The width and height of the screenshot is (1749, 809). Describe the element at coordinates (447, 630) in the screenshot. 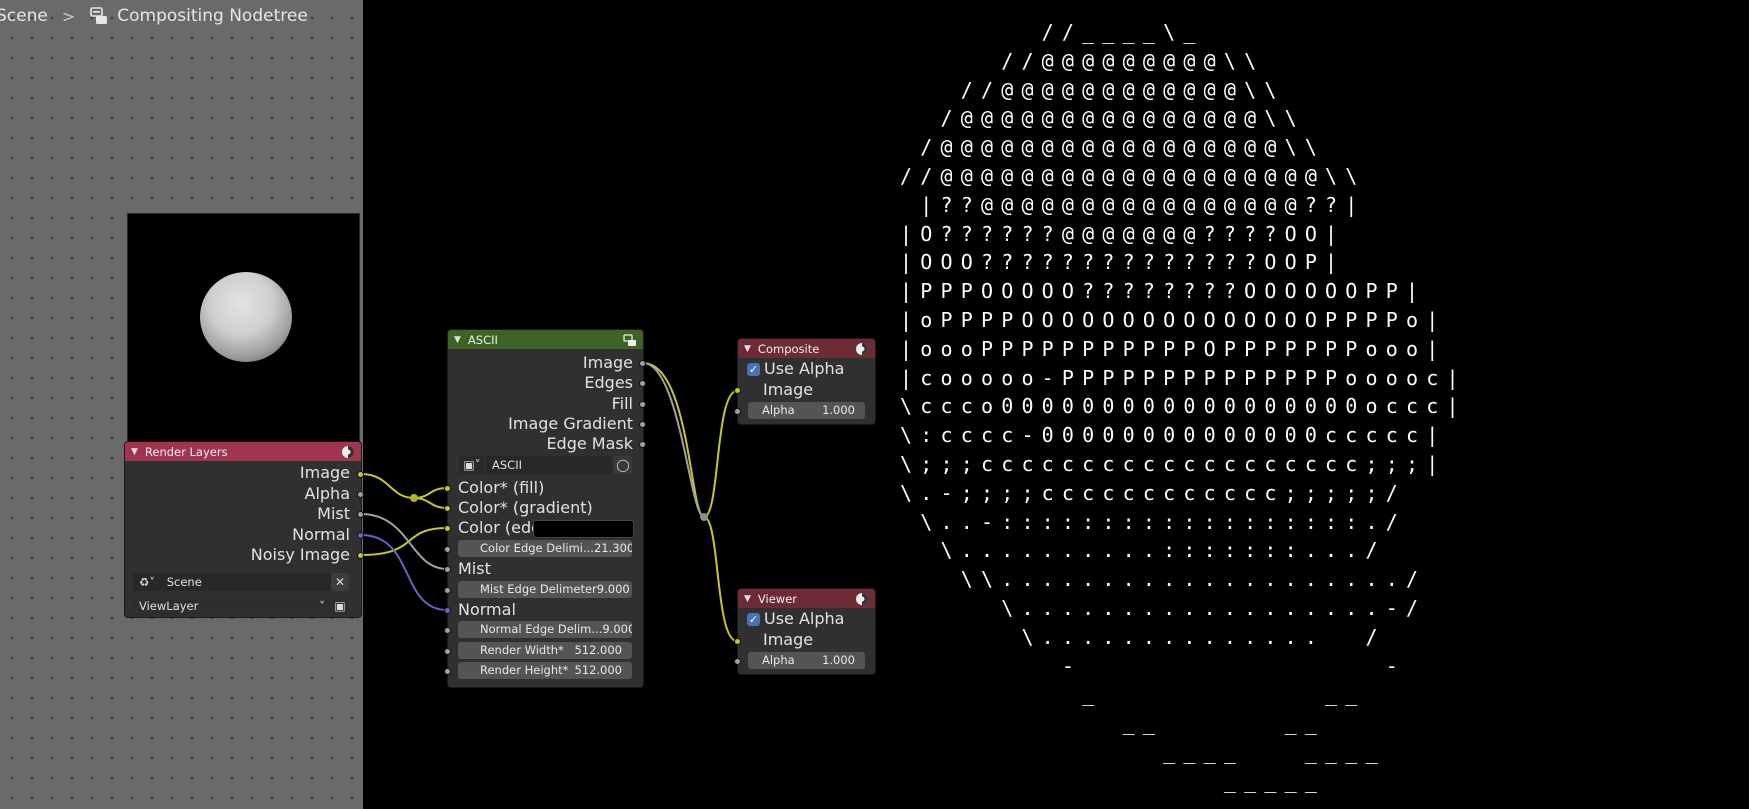

I see `socket-normal-edge-delimiter-in` at that location.